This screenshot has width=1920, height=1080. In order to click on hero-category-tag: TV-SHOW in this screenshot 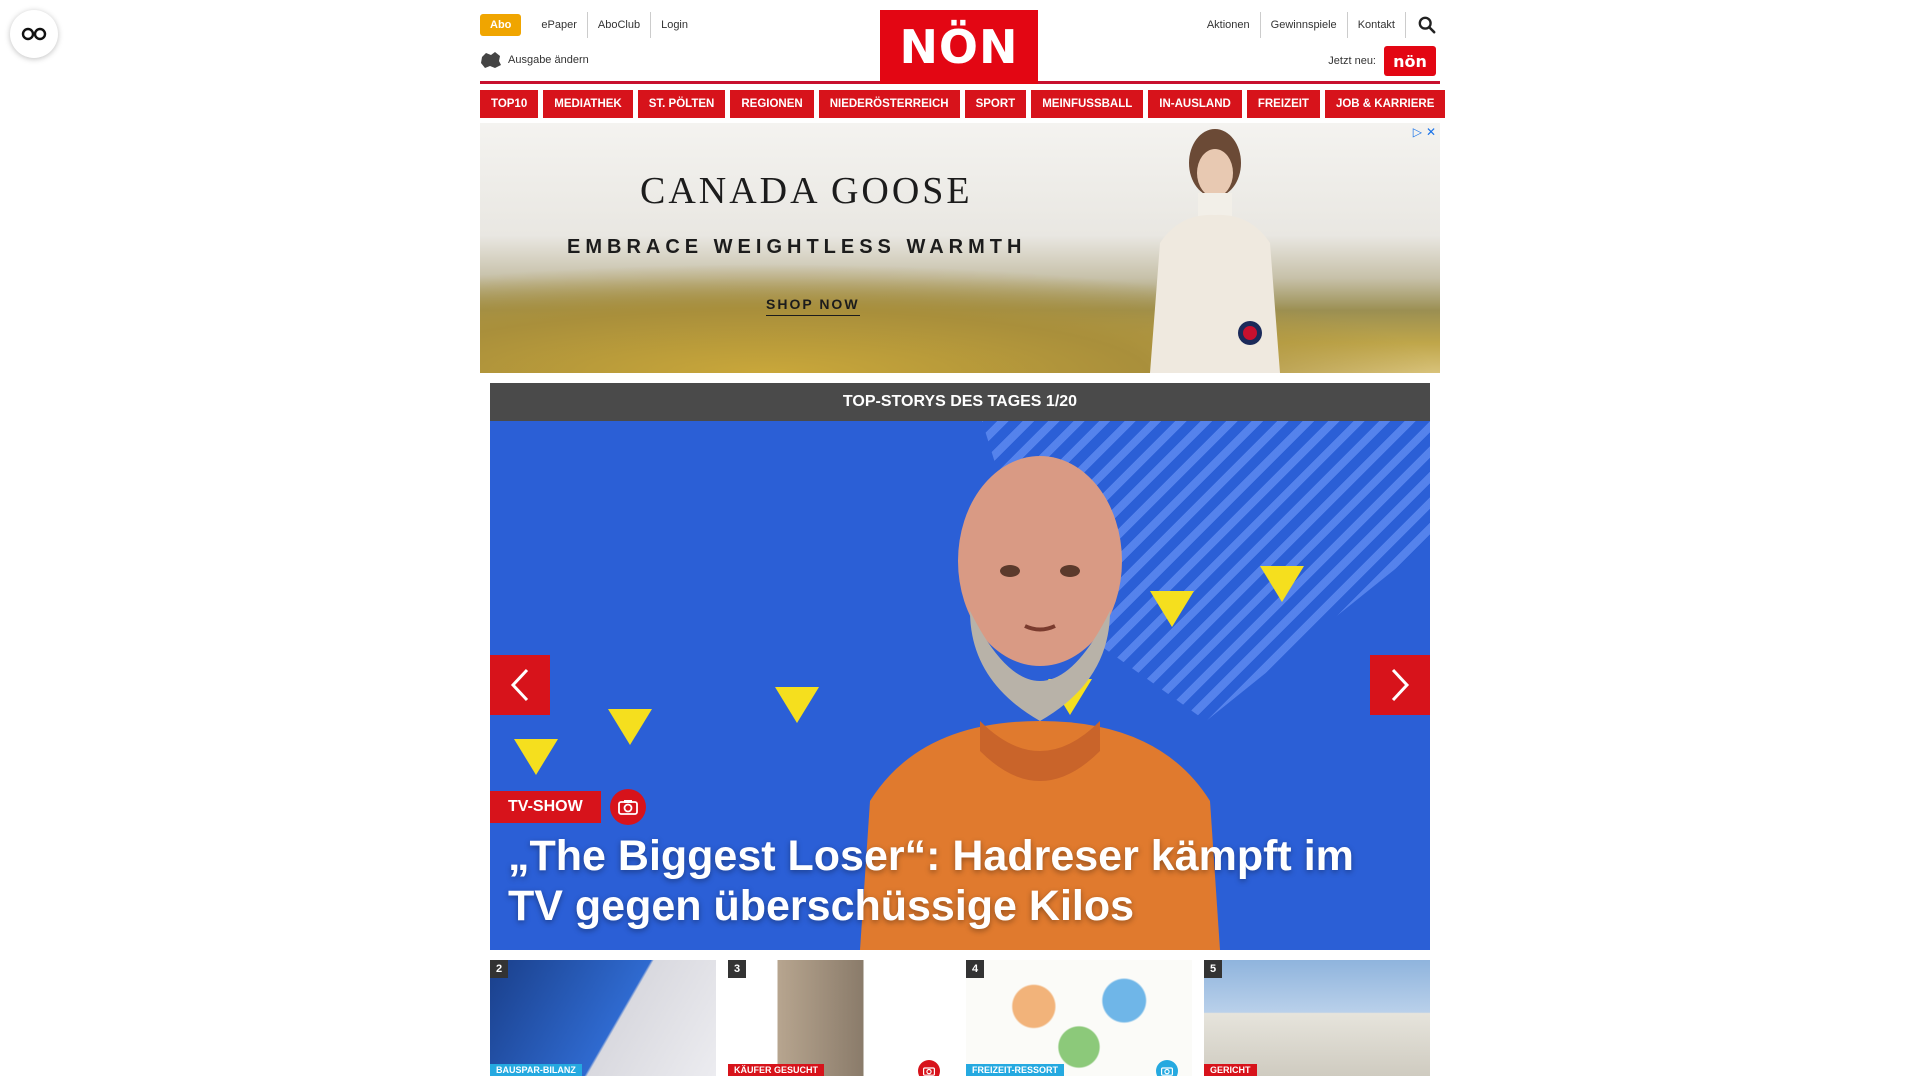, I will do `click(545, 807)`.